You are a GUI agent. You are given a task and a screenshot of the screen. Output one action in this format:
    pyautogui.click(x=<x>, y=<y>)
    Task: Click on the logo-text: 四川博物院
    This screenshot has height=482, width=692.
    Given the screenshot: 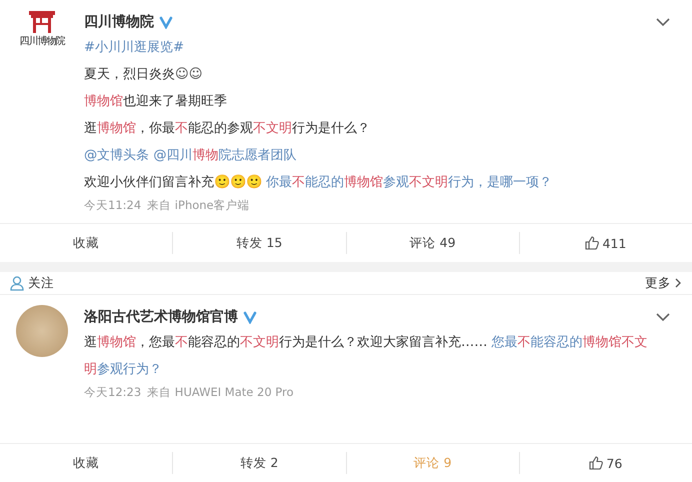 What is the action you would take?
    pyautogui.click(x=42, y=41)
    